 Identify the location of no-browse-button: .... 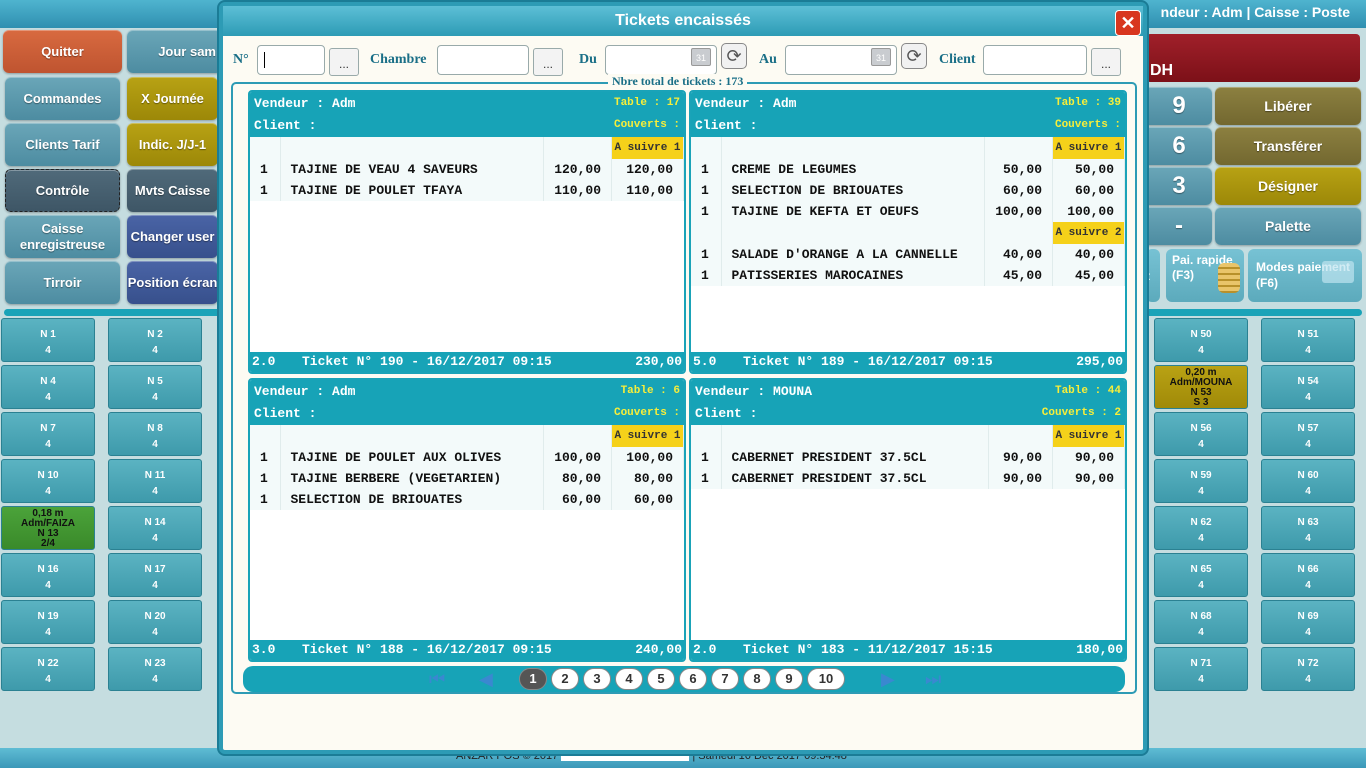
(344, 62).